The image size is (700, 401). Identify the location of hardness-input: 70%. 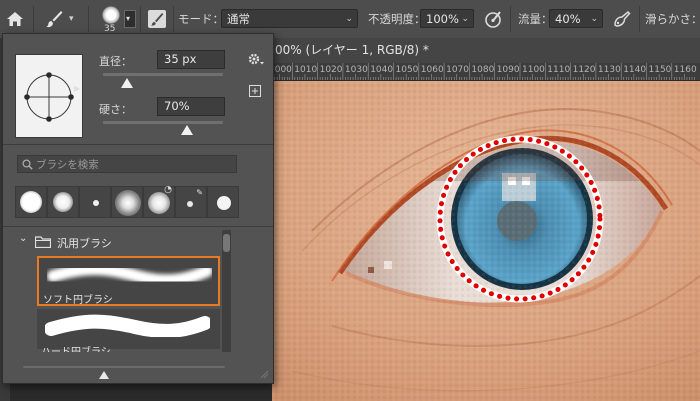
(191, 106).